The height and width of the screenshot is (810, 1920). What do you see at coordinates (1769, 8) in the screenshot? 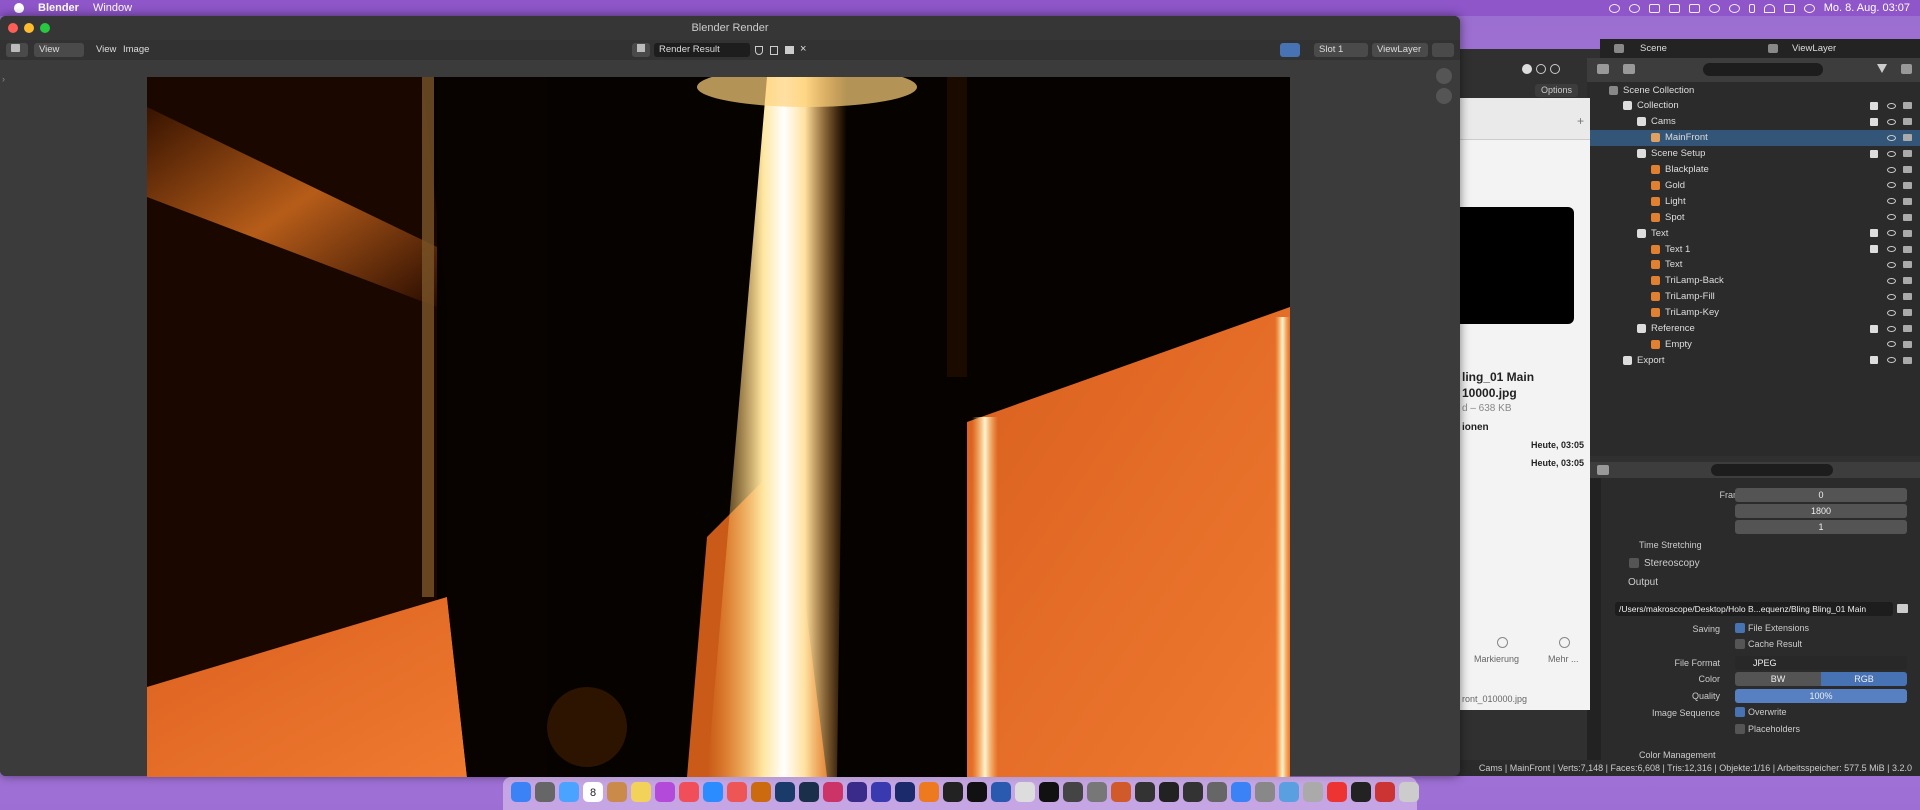
I see `wifi-icon` at bounding box center [1769, 8].